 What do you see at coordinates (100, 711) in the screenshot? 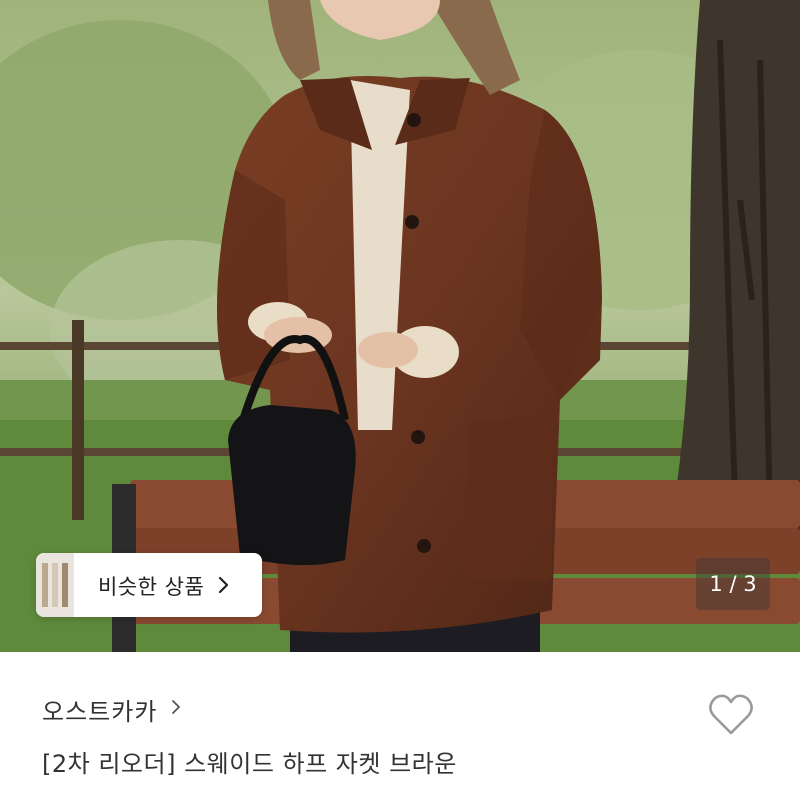
I see `seller-name: 오스트카카` at bounding box center [100, 711].